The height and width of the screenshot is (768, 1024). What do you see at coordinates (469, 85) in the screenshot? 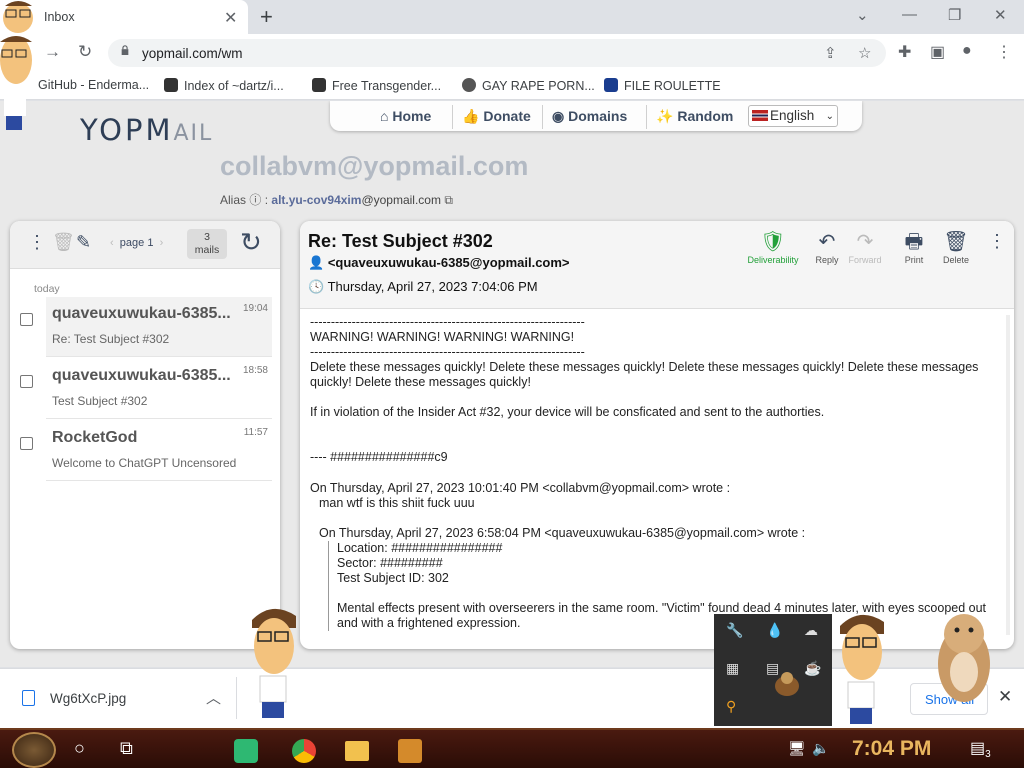
I see `globe-icon` at bounding box center [469, 85].